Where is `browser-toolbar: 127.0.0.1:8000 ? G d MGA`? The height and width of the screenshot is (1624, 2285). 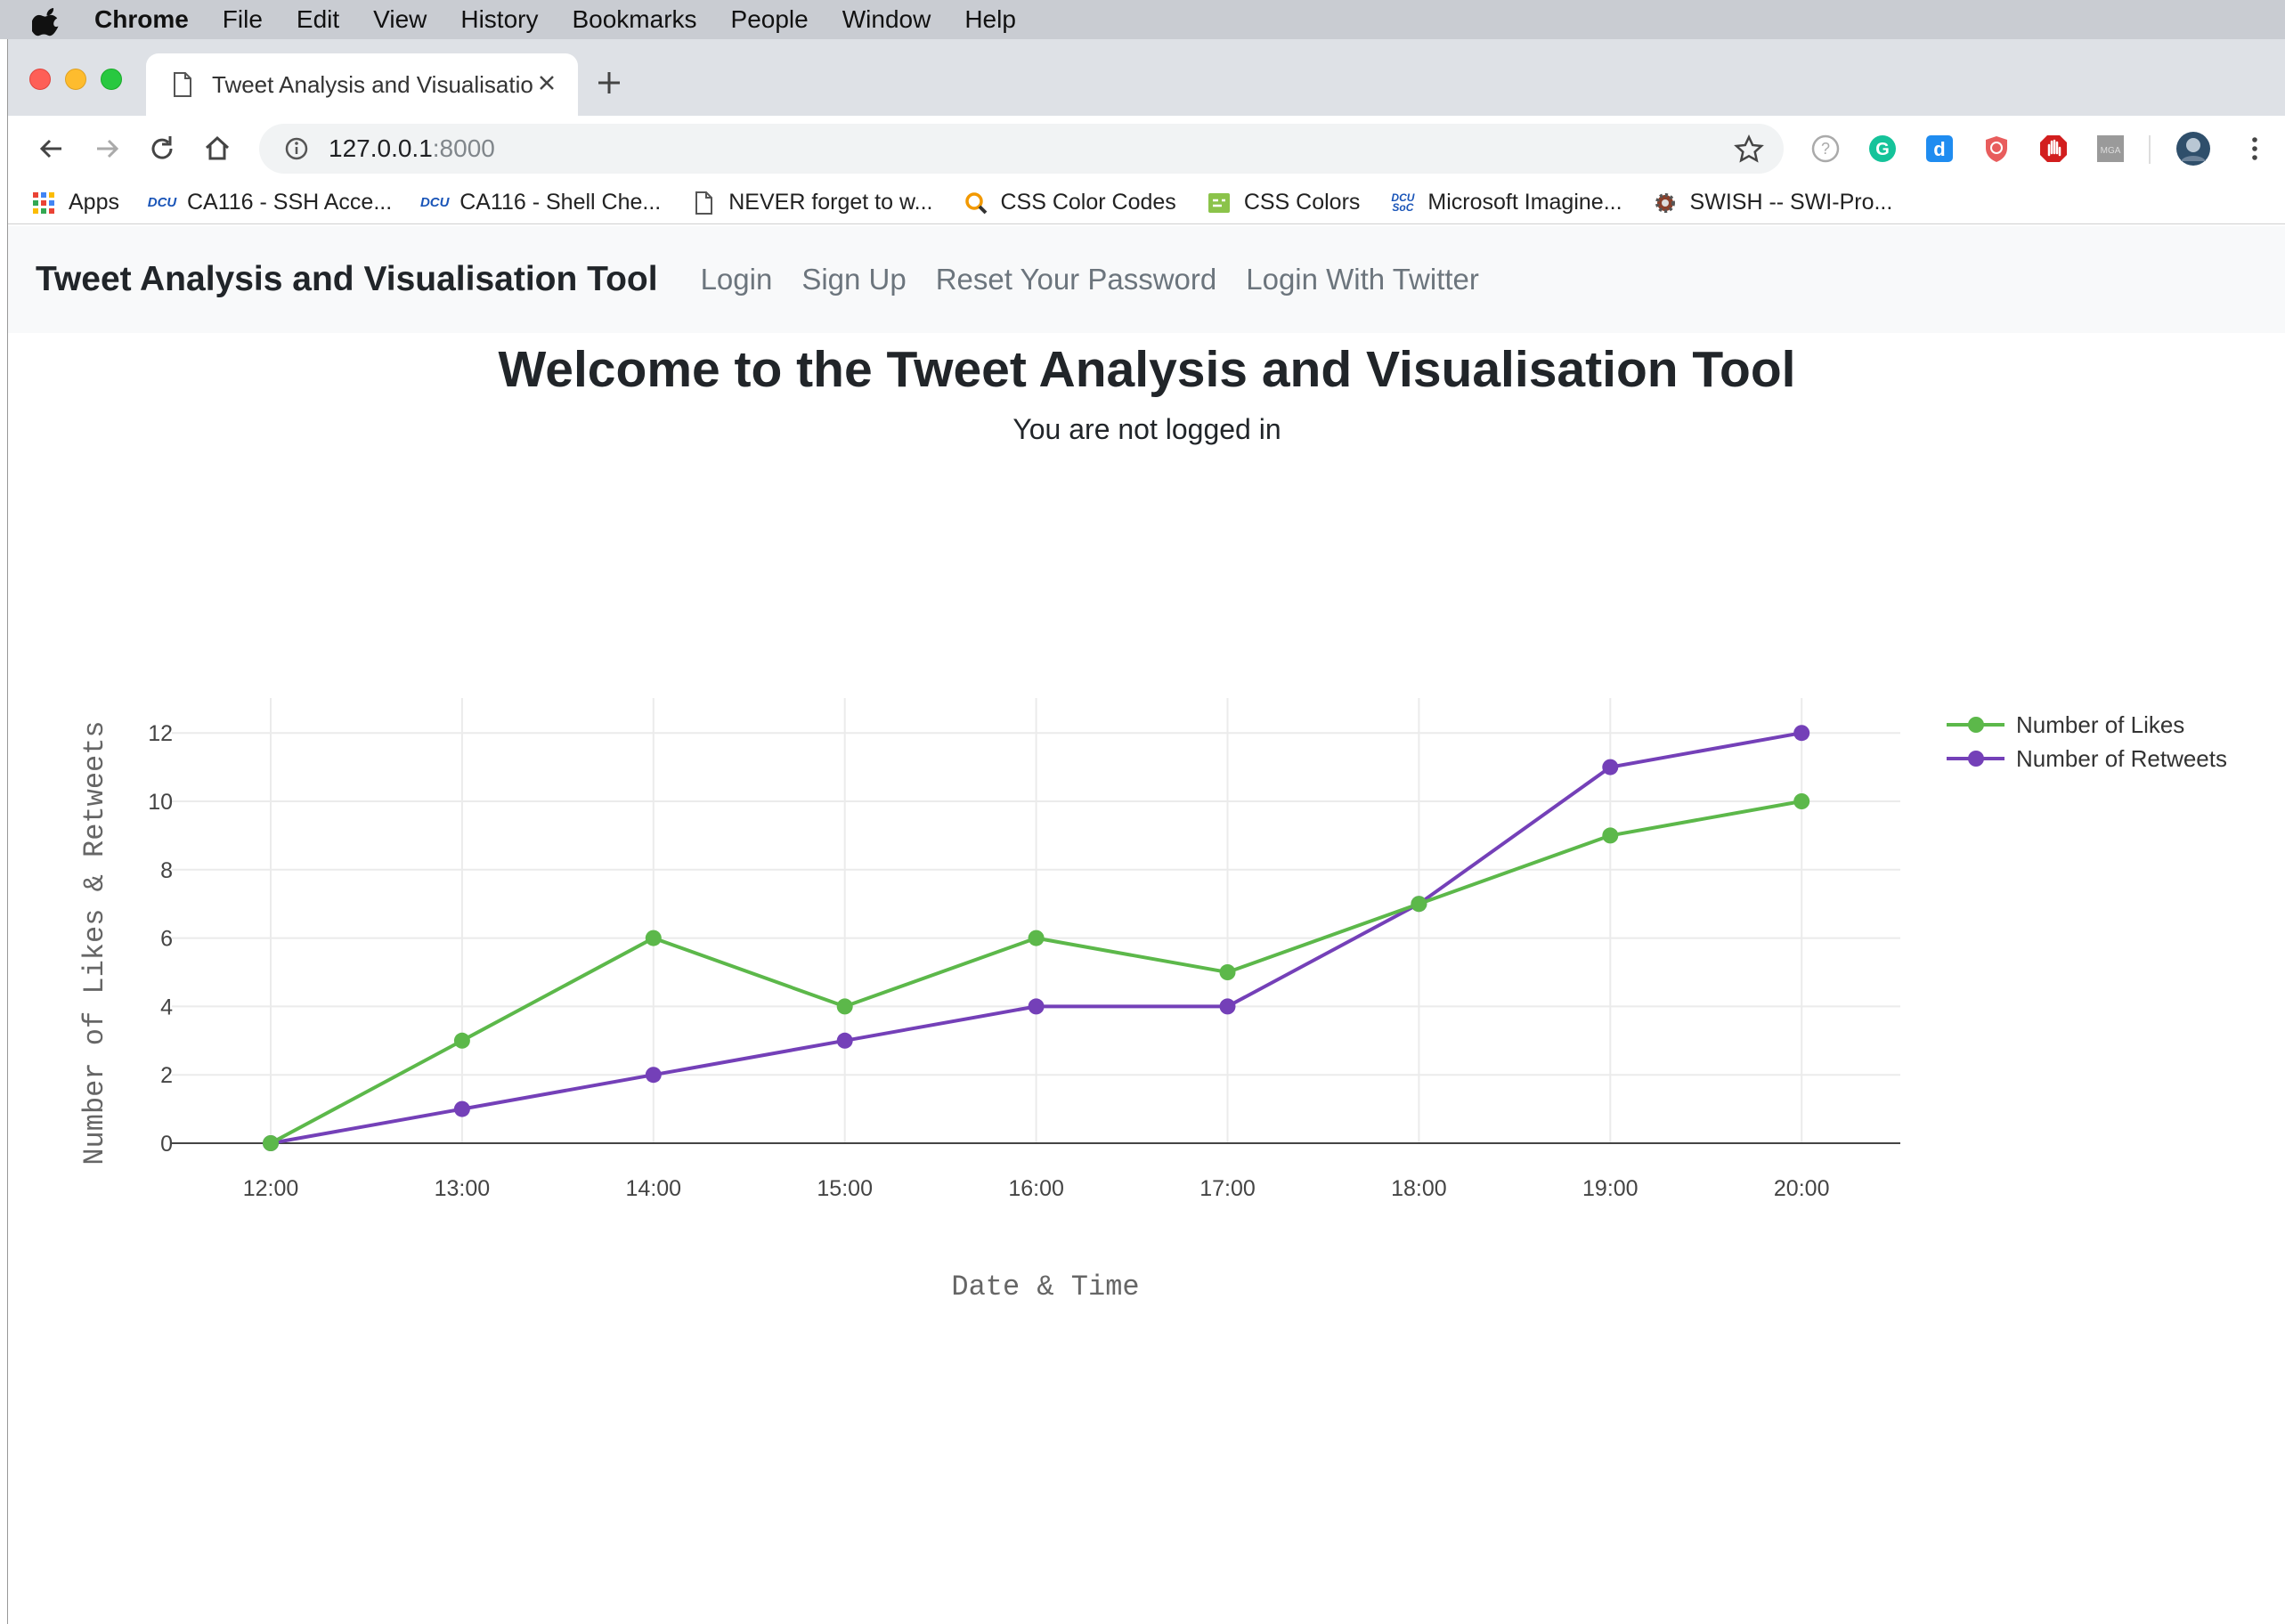 browser-toolbar: 127.0.0.1:8000 ? G d MGA is located at coordinates (1146, 149).